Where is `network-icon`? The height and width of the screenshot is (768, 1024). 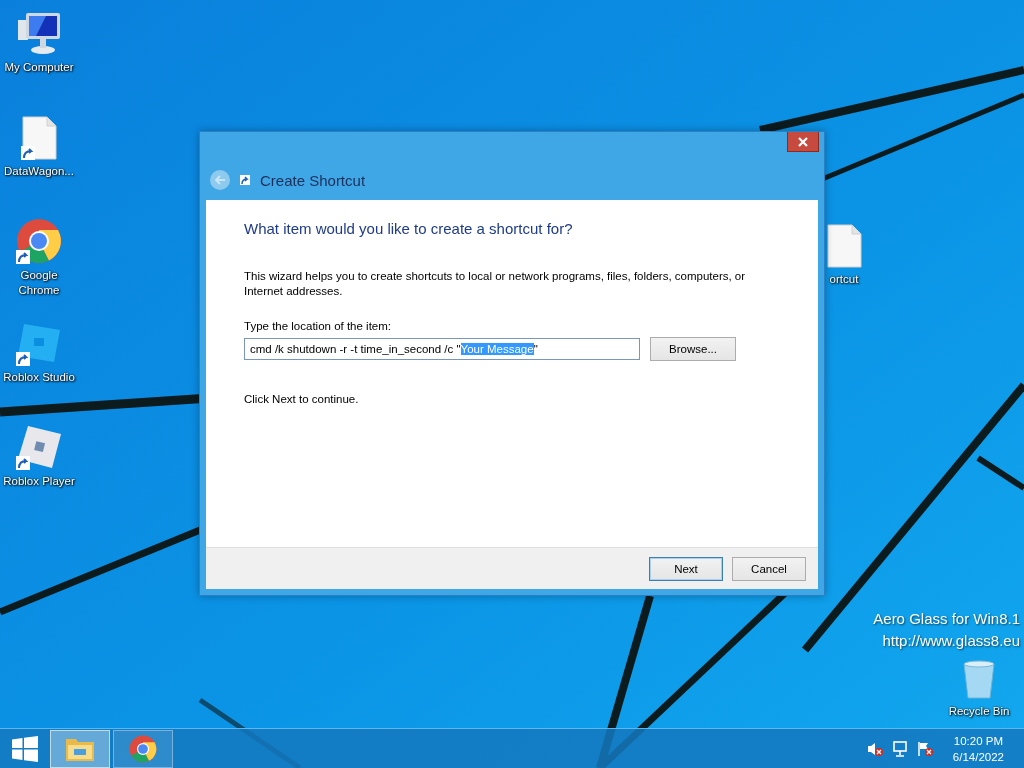 network-icon is located at coordinates (899, 748).